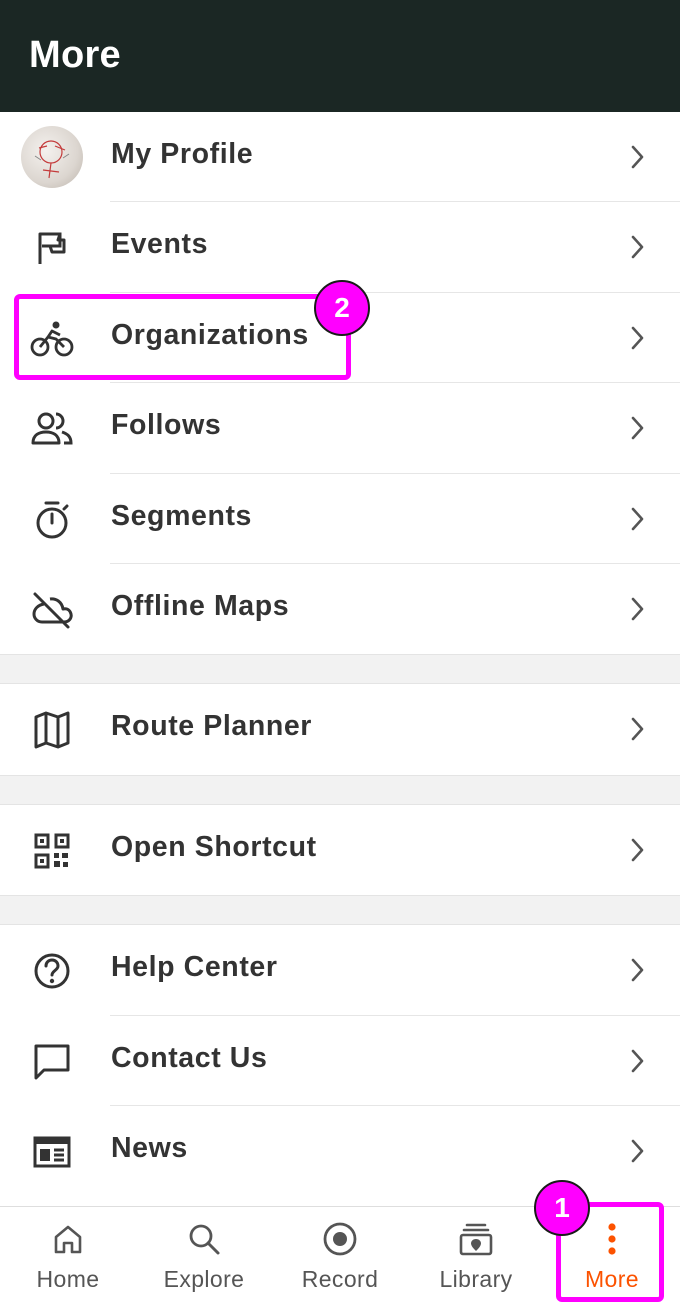 This screenshot has height=1305, width=680. What do you see at coordinates (52, 610) in the screenshot?
I see `cloud-off-icon` at bounding box center [52, 610].